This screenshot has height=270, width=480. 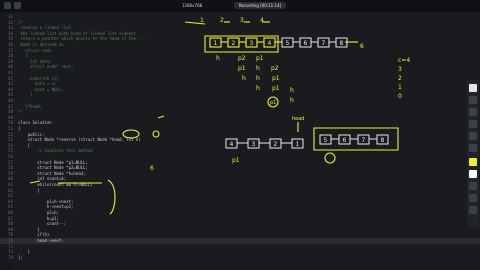 I want to click on label-p1f: p1, so click(x=236, y=160).